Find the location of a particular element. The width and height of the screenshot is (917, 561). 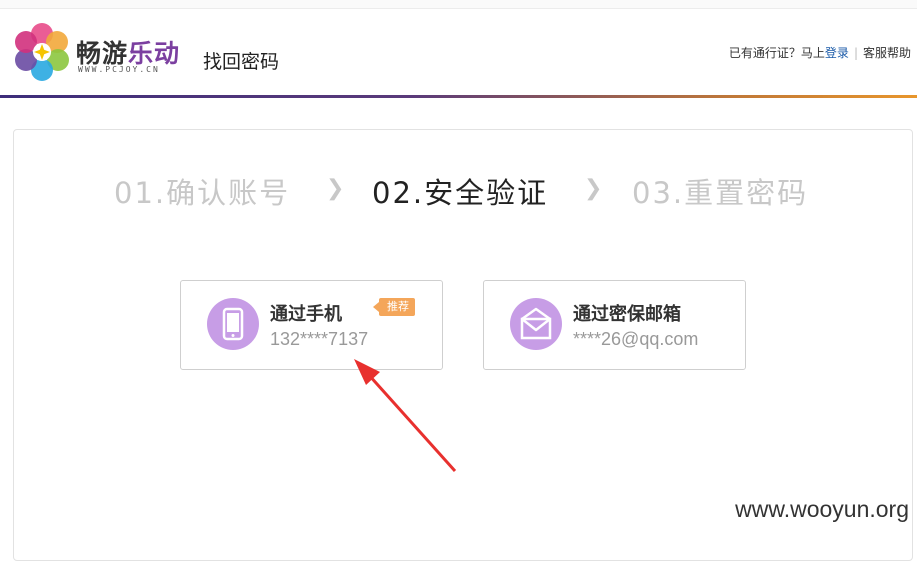

verify-by-email-card: 通过密保邮箱 ****26@qq.com is located at coordinates (614, 325).